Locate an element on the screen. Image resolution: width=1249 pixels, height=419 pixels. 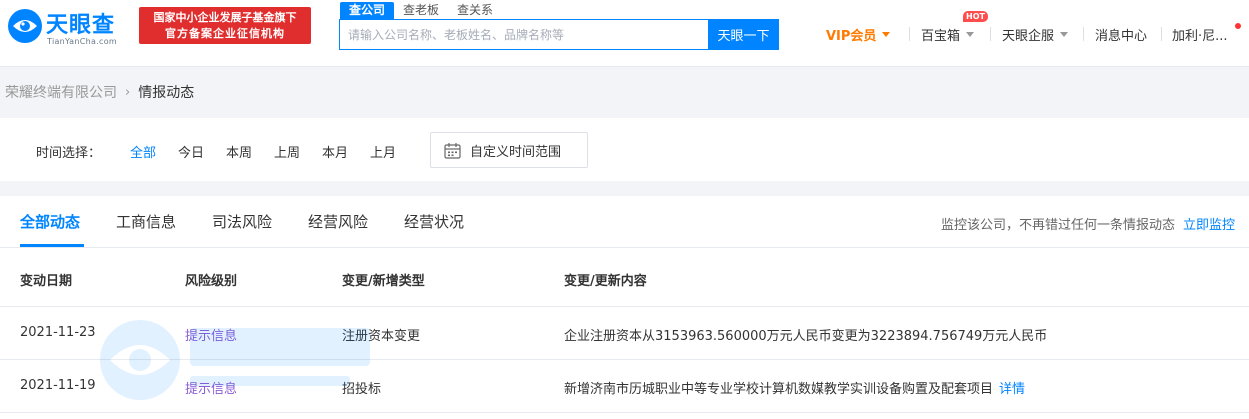
breadcrumb: 荣耀终端有限公司 › 情报动态 is located at coordinates (99, 92).